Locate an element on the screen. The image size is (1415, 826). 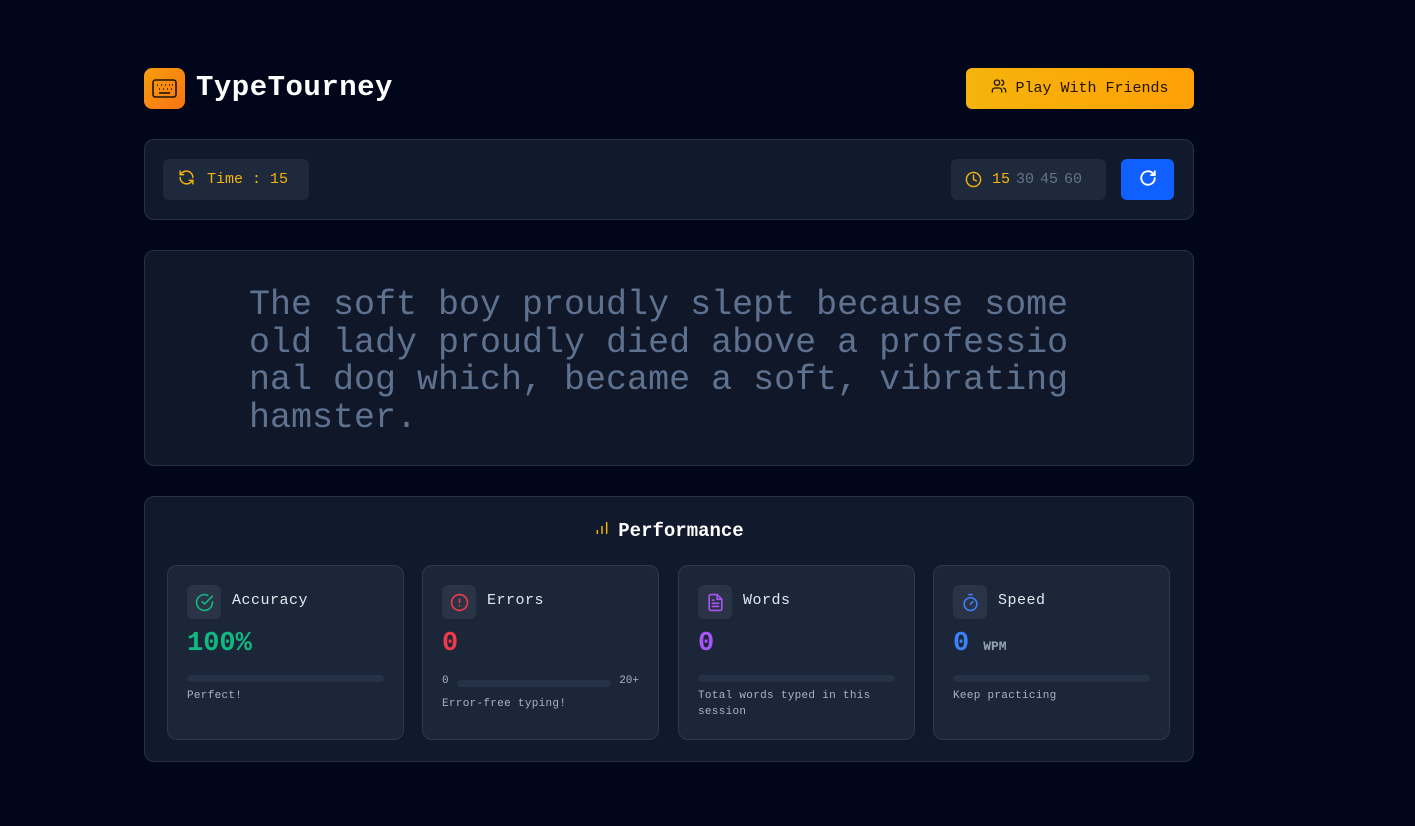
speed-label: Speed is located at coordinates (1022, 600).